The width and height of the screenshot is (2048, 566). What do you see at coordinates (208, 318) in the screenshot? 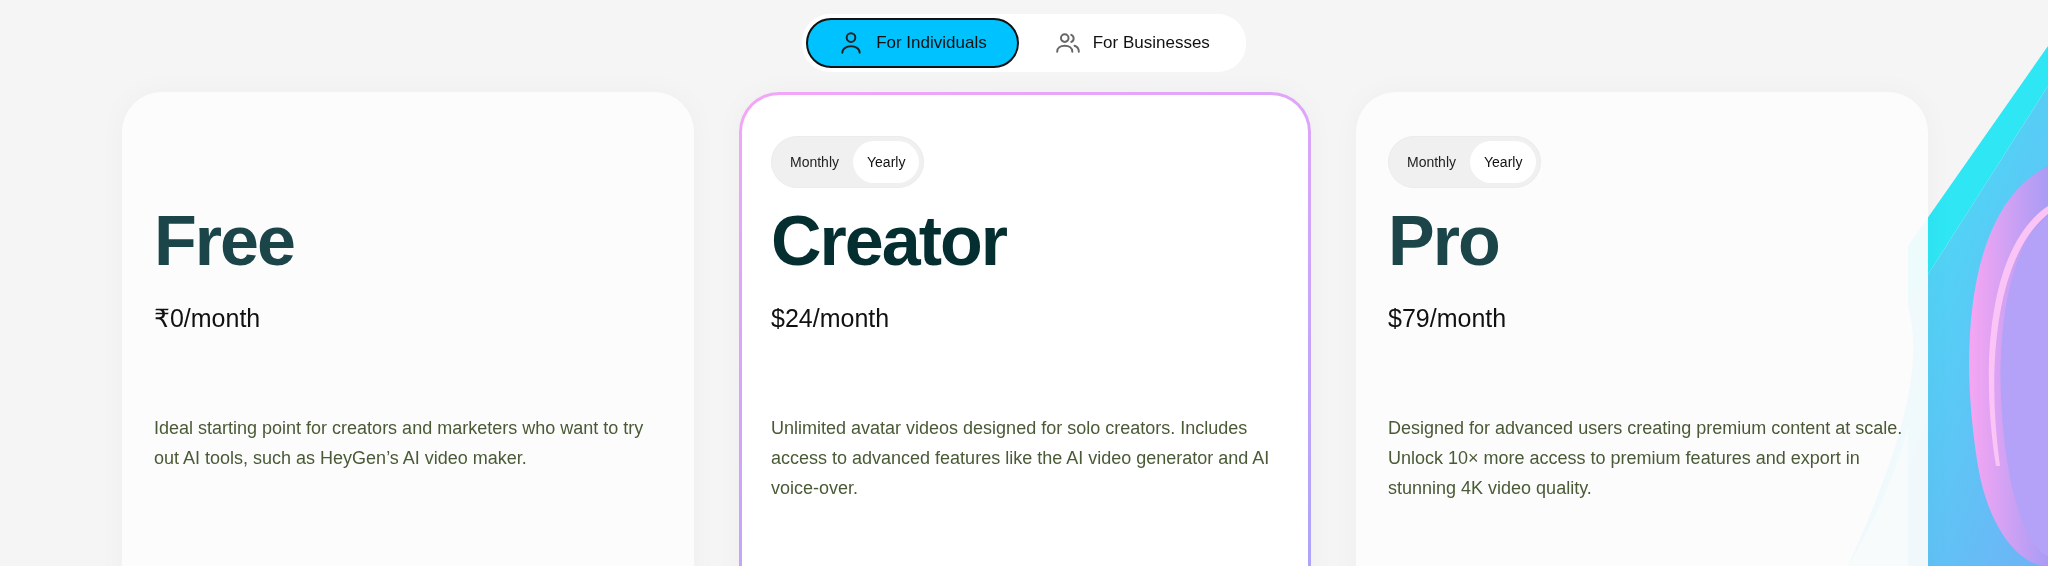
I see `plan-price: ₹0/month` at bounding box center [208, 318].